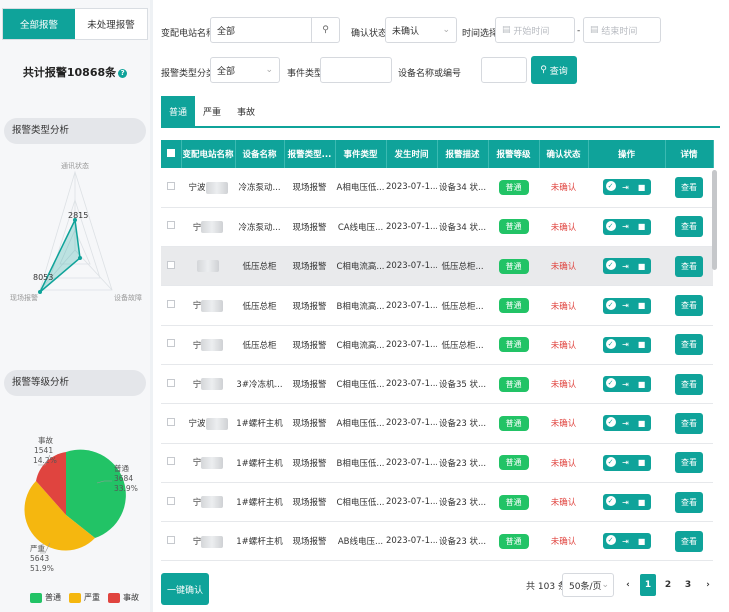  I want to click on tab-all-alarms: 全部报警, so click(39, 24).